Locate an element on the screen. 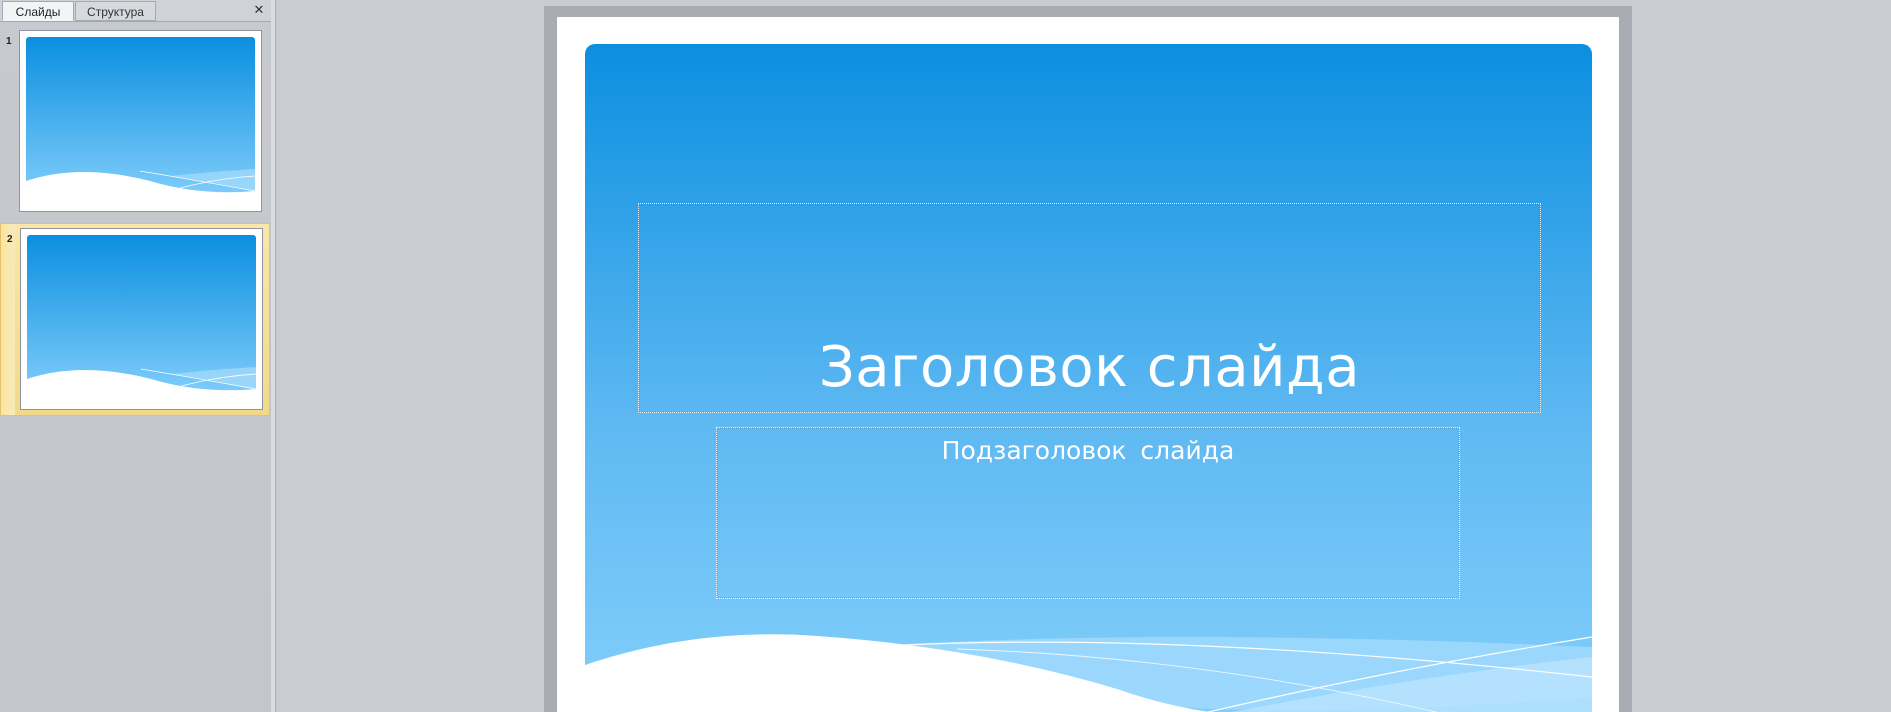 The width and height of the screenshot is (1891, 712). slide-thumbnail-row-2: 2 is located at coordinates (135, 319).